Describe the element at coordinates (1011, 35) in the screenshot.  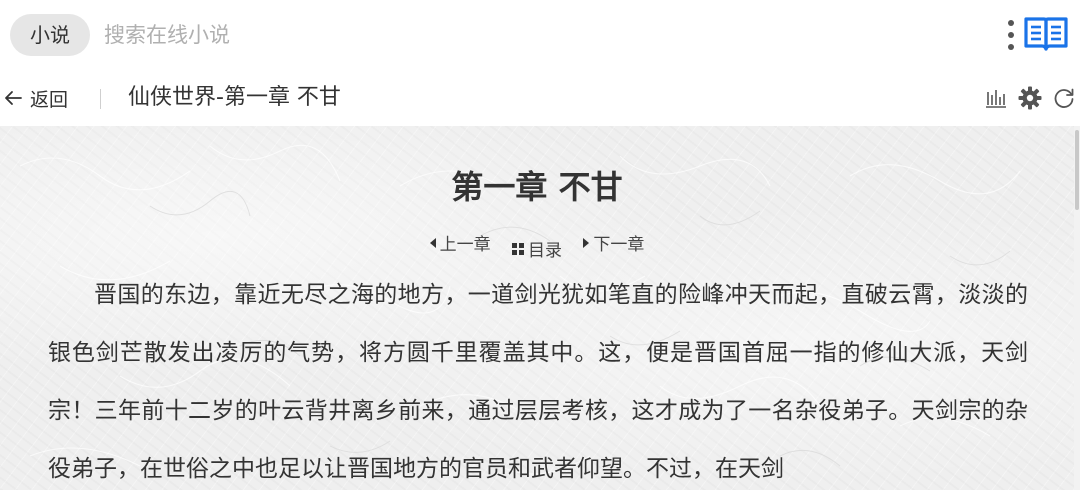
I see `more-vertical-icon` at that location.